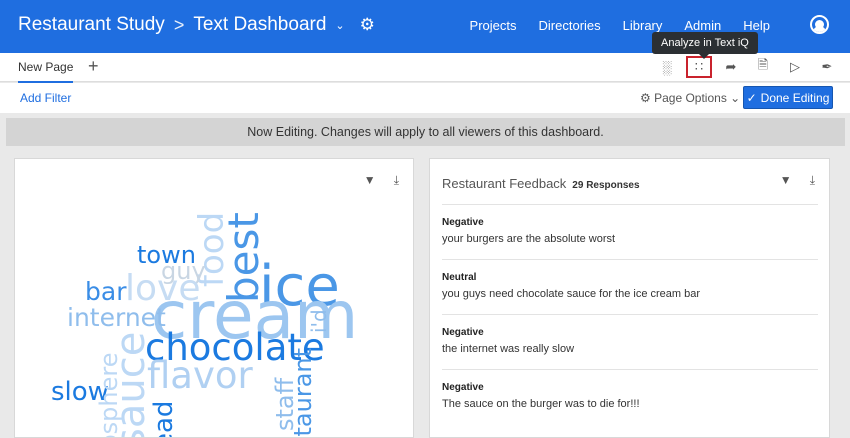  Describe the element at coordinates (630, 341) in the screenshot. I see `list-item: Negative the internet was really slow` at that location.